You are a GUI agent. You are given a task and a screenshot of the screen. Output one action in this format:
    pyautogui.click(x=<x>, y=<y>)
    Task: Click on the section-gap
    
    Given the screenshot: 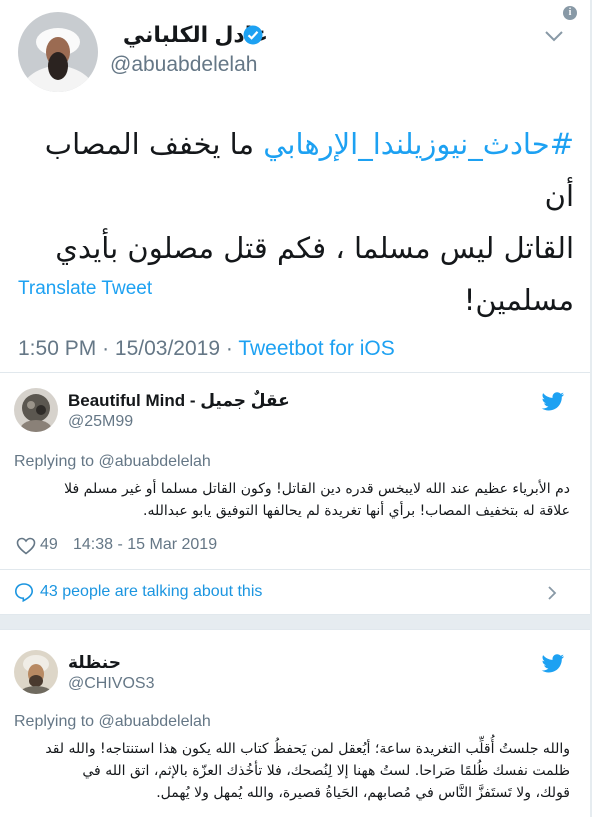 What is the action you would take?
    pyautogui.click(x=295, y=622)
    